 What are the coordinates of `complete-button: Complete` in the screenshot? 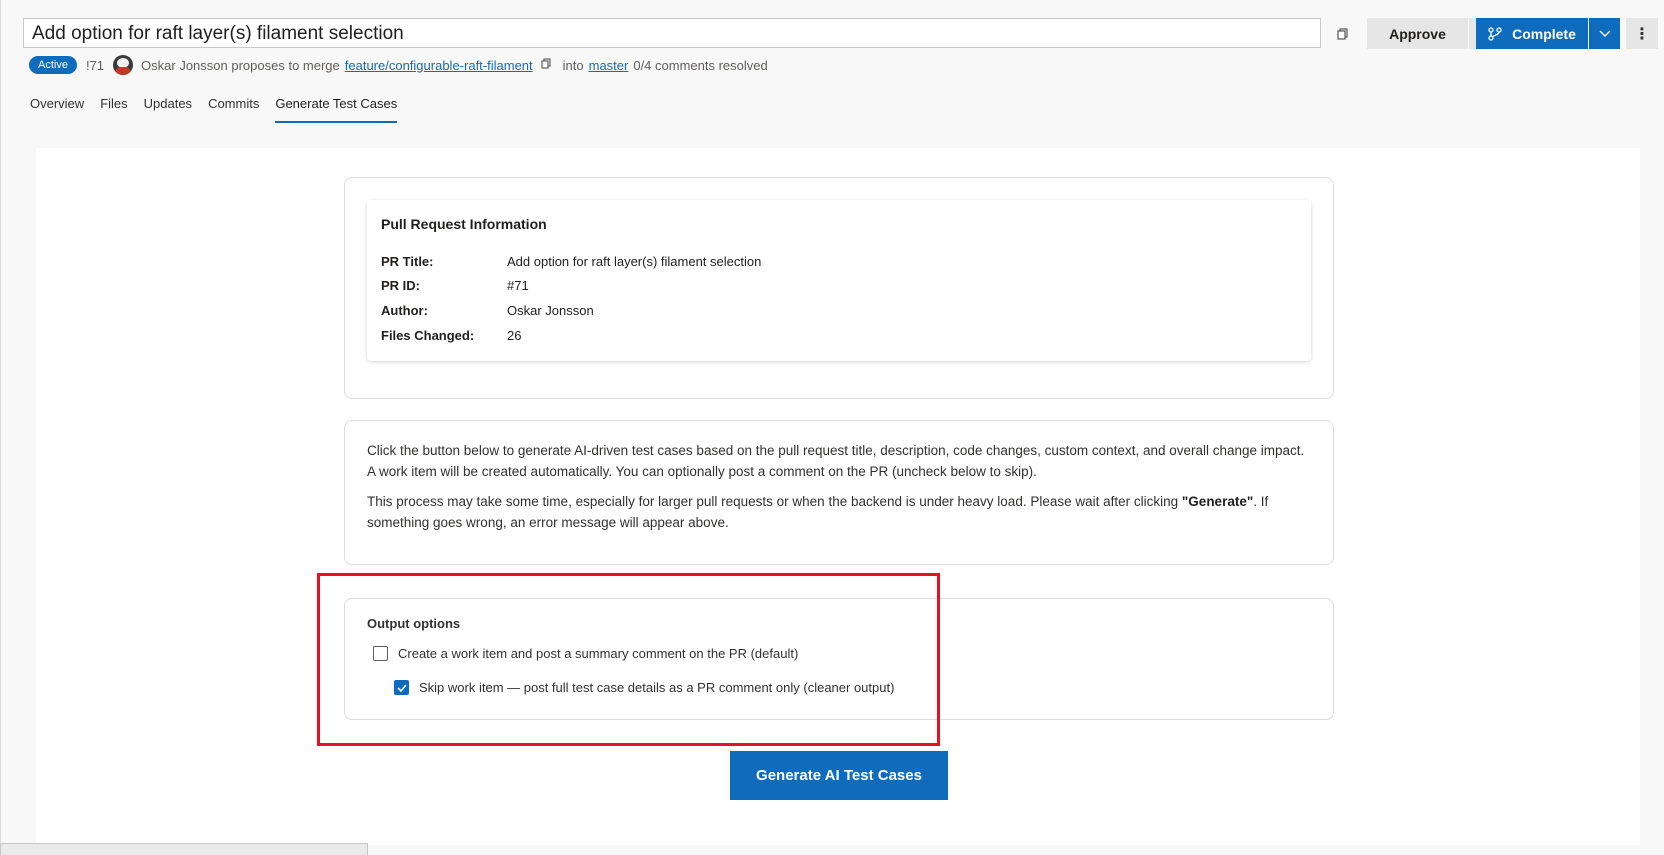 It's located at (1532, 33).